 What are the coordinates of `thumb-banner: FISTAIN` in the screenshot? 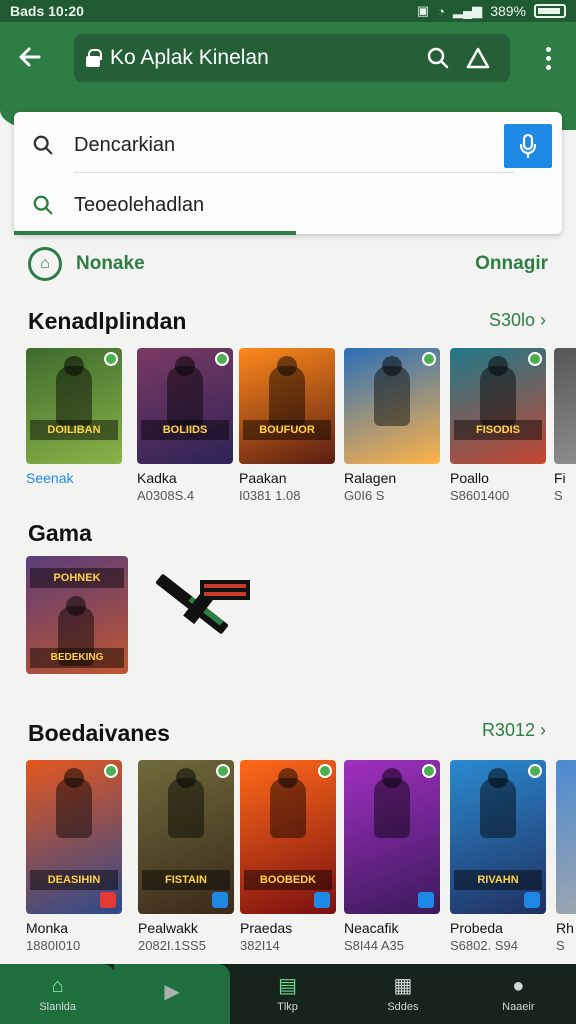 It's located at (186, 880).